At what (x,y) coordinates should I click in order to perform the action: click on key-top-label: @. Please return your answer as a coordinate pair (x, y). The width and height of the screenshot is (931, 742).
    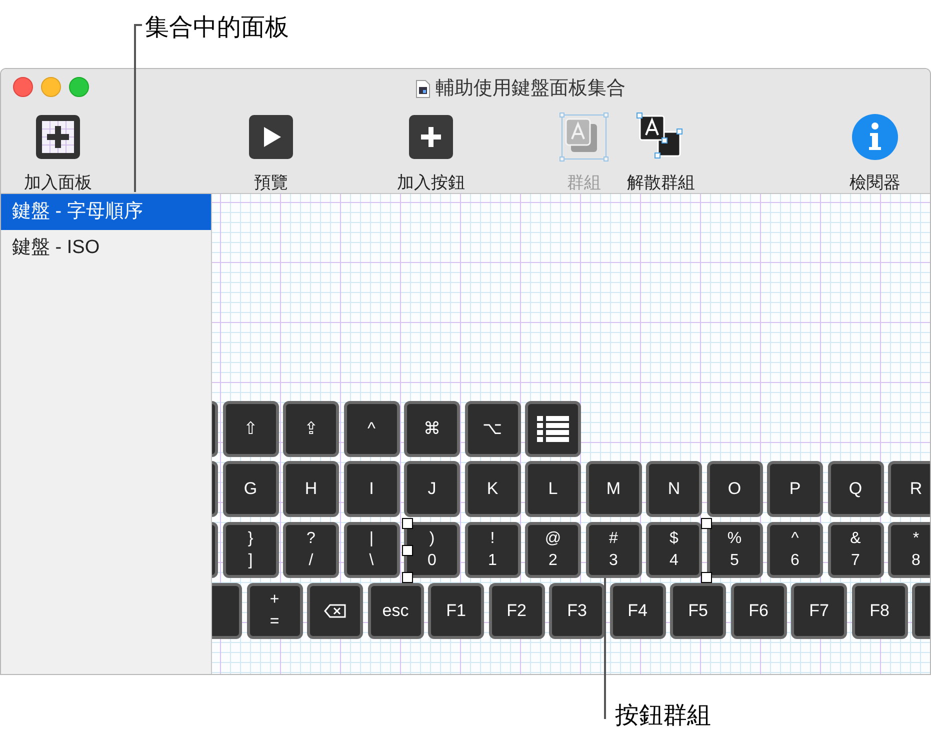
    Looking at the image, I should click on (553, 539).